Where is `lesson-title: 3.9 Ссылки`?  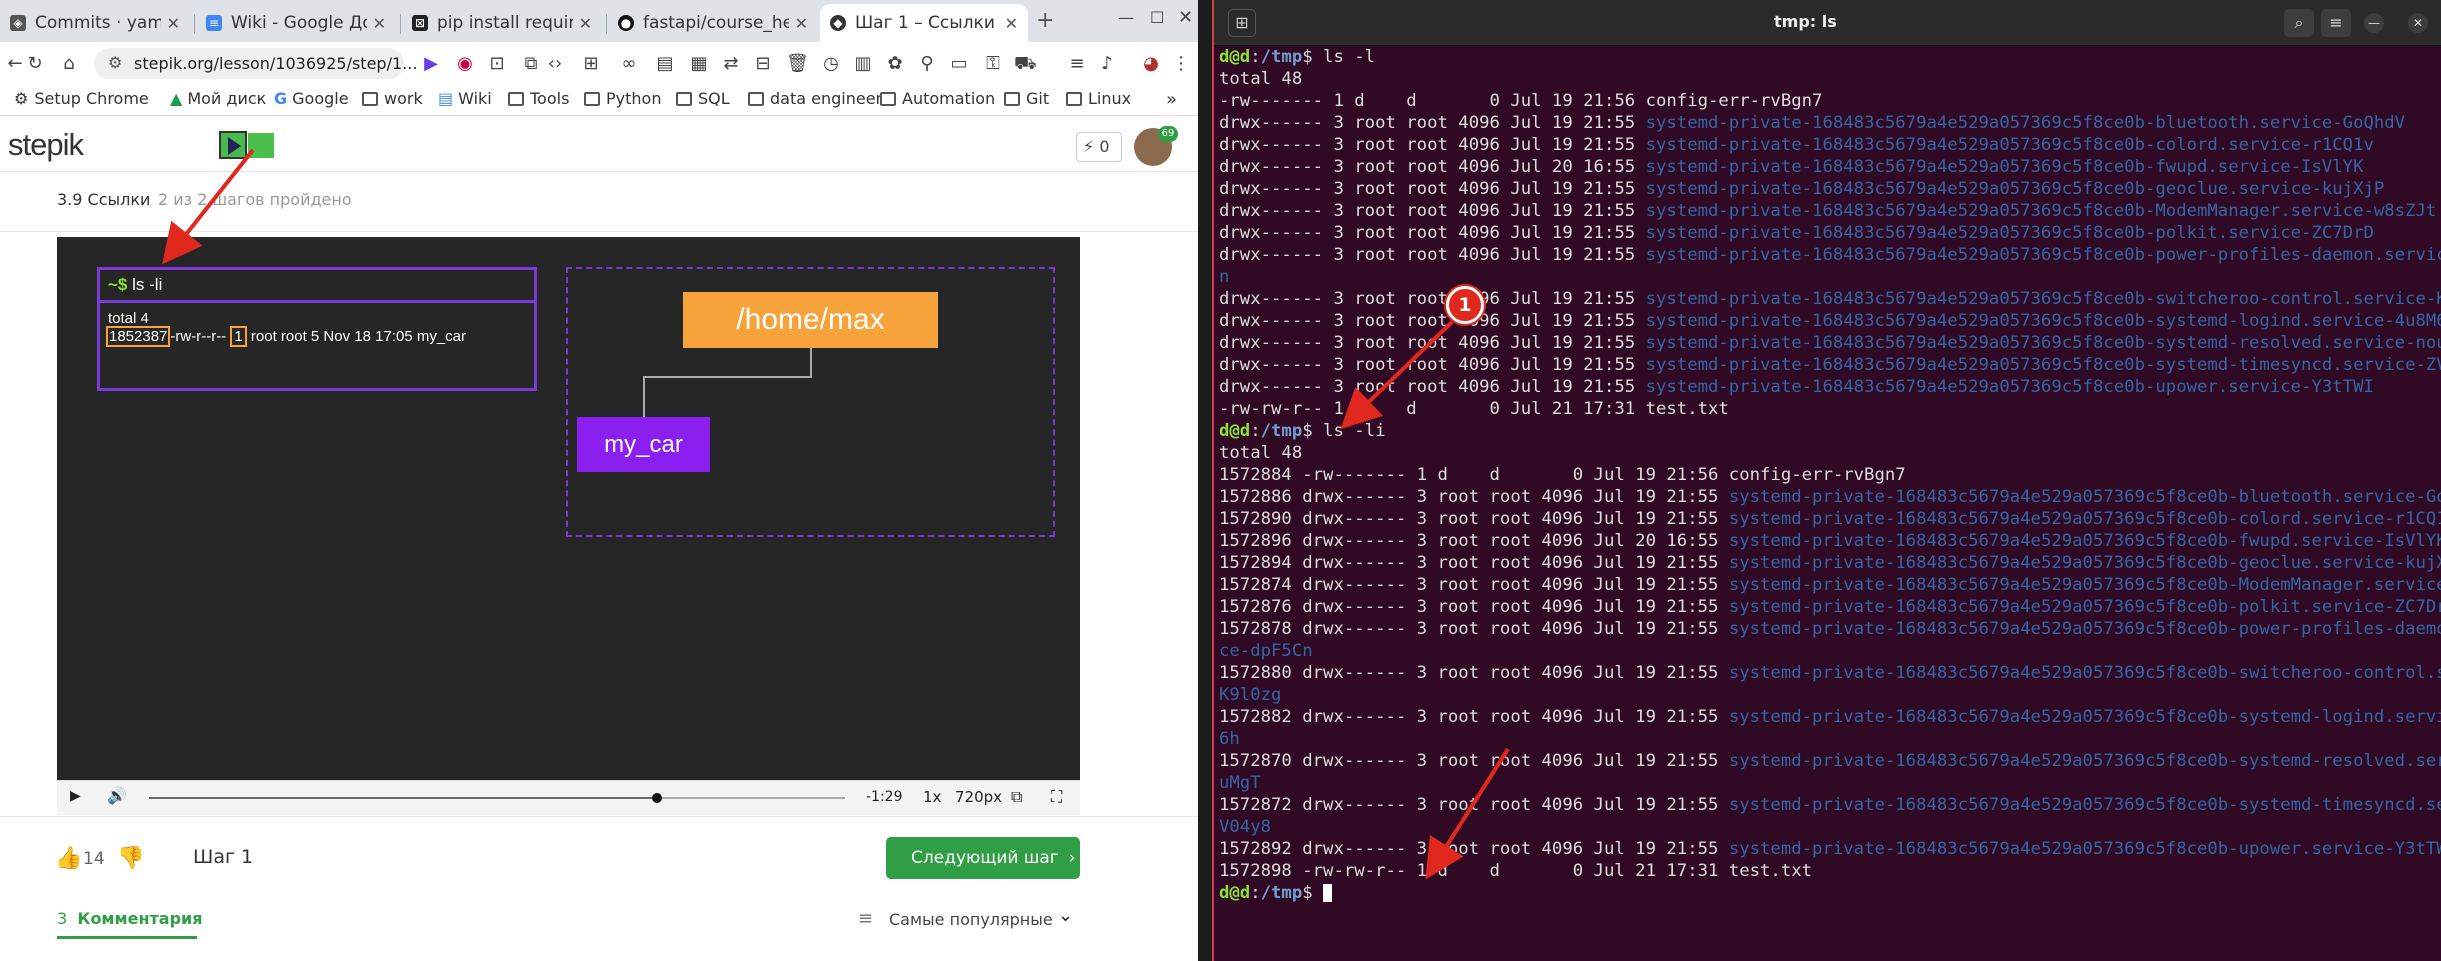
lesson-title: 3.9 Ссылки is located at coordinates (103, 199).